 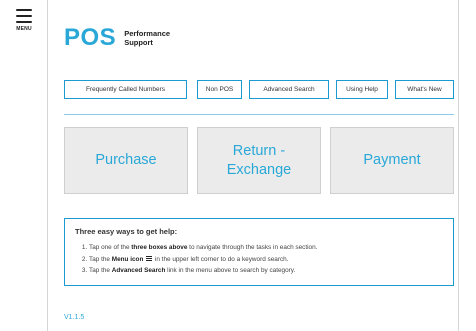 What do you see at coordinates (259, 150) in the screenshot?
I see `tile-return-label-line-1: Return -` at bounding box center [259, 150].